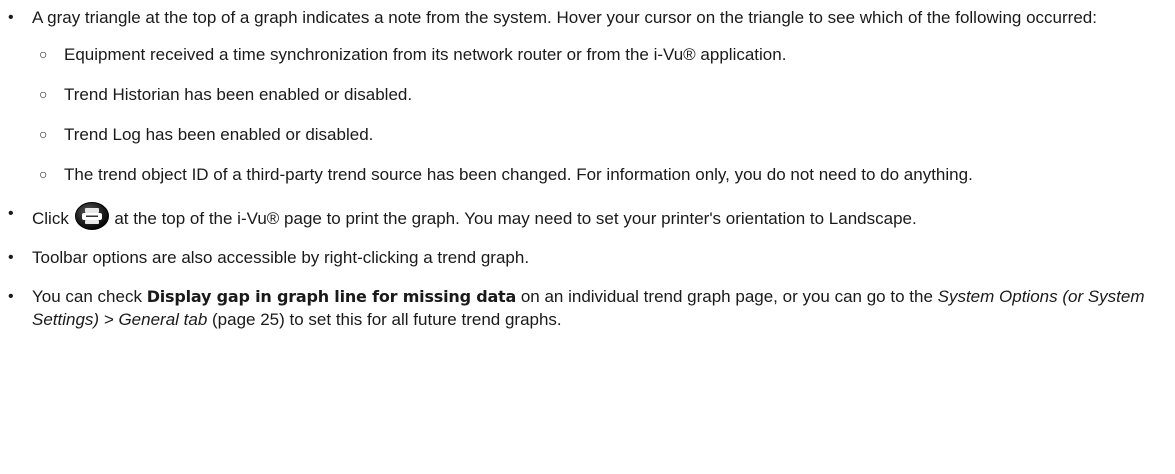 This screenshot has width=1175, height=474. I want to click on sub-item-text: Trend Log has been enabled or disabled., so click(219, 134).